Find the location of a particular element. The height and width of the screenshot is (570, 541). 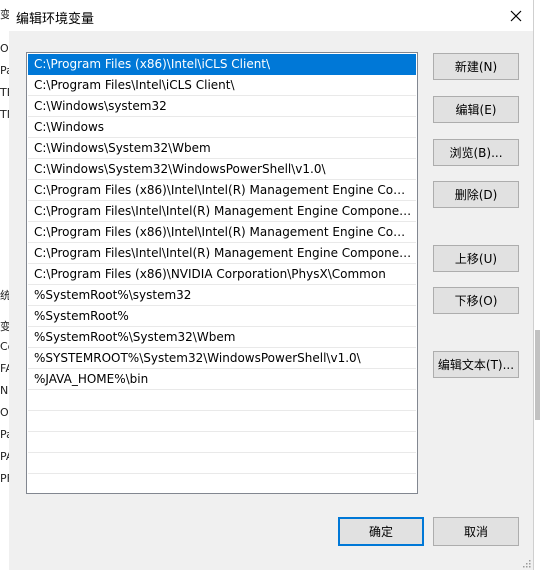

ok-button: 确定 is located at coordinates (381, 531).